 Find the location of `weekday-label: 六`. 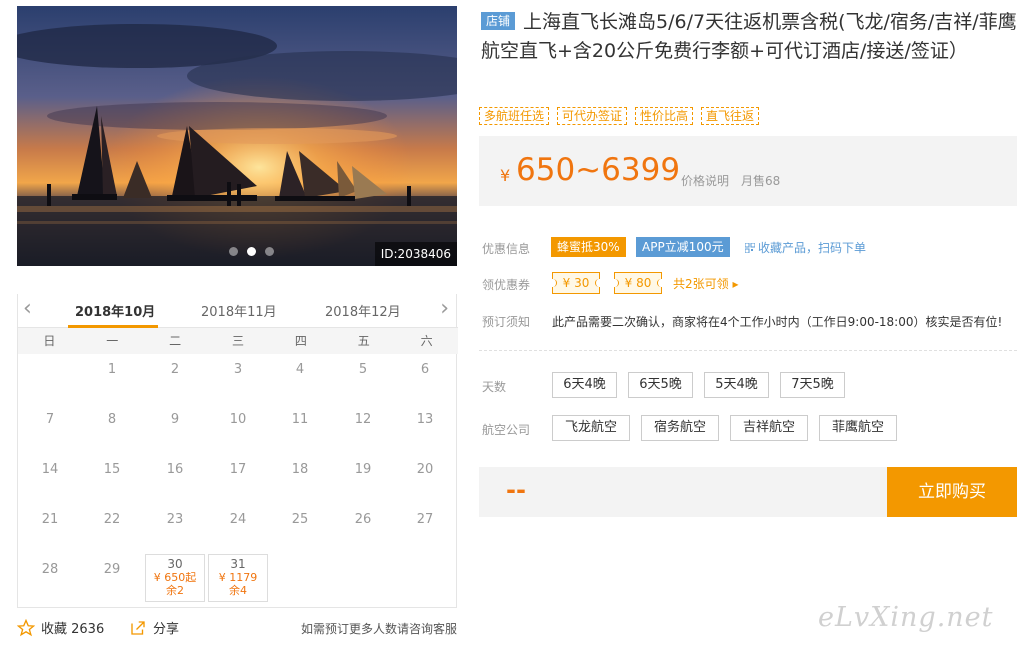

weekday-label: 六 is located at coordinates (426, 341).